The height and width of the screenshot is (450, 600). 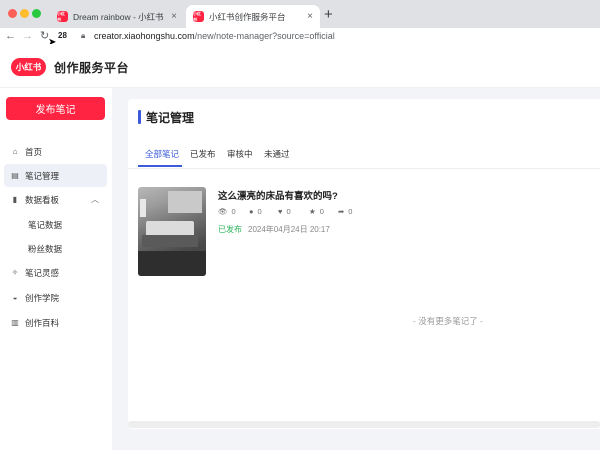 I want to click on comments-count: 0, so click(x=259, y=211).